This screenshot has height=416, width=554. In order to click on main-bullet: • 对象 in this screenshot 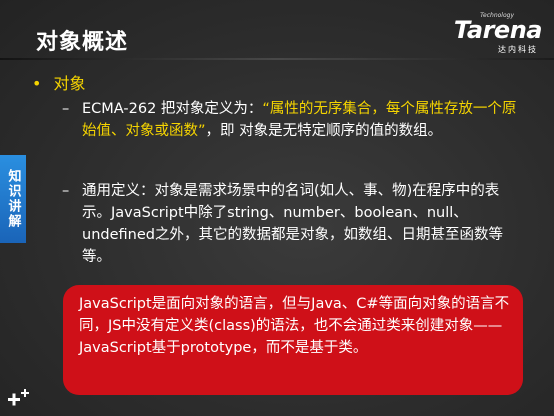, I will do `click(58, 82)`.